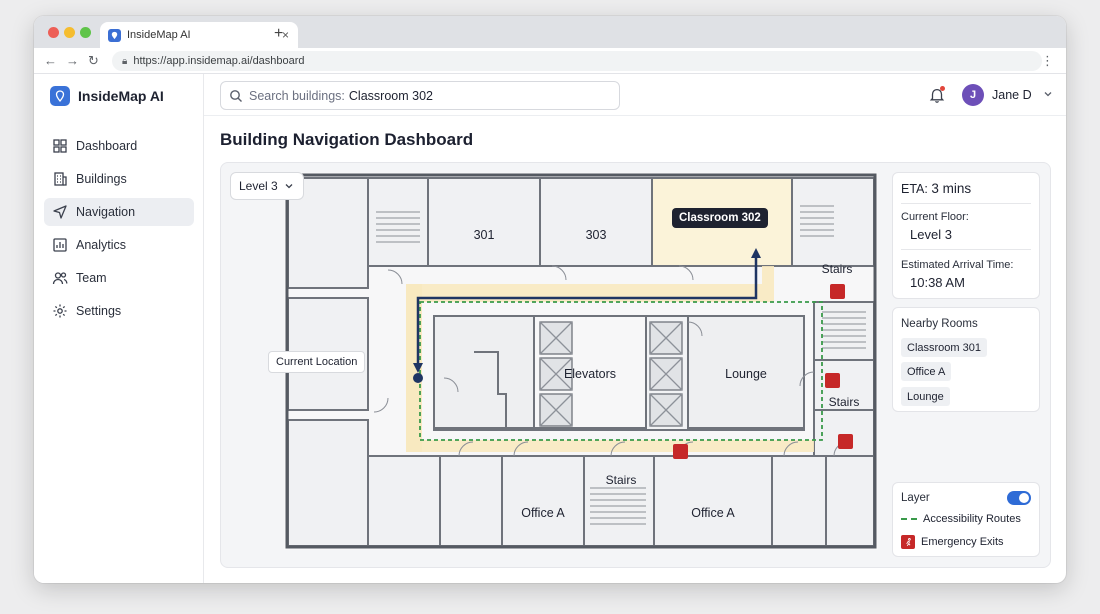  I want to click on destination-label: Classroom 302, so click(720, 218).